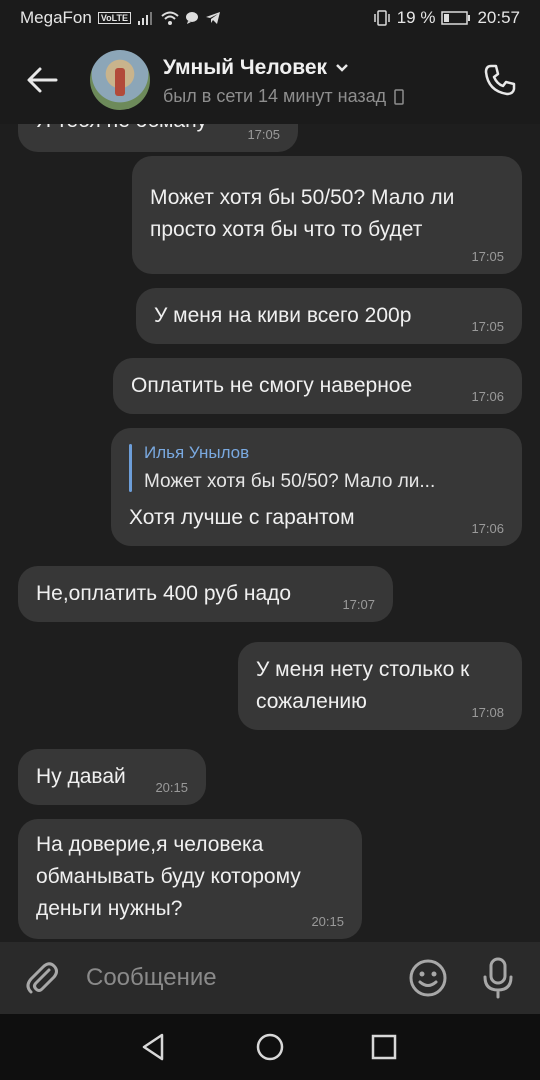 The height and width of the screenshot is (1080, 540). I want to click on microphone-icon, so click(498, 978).